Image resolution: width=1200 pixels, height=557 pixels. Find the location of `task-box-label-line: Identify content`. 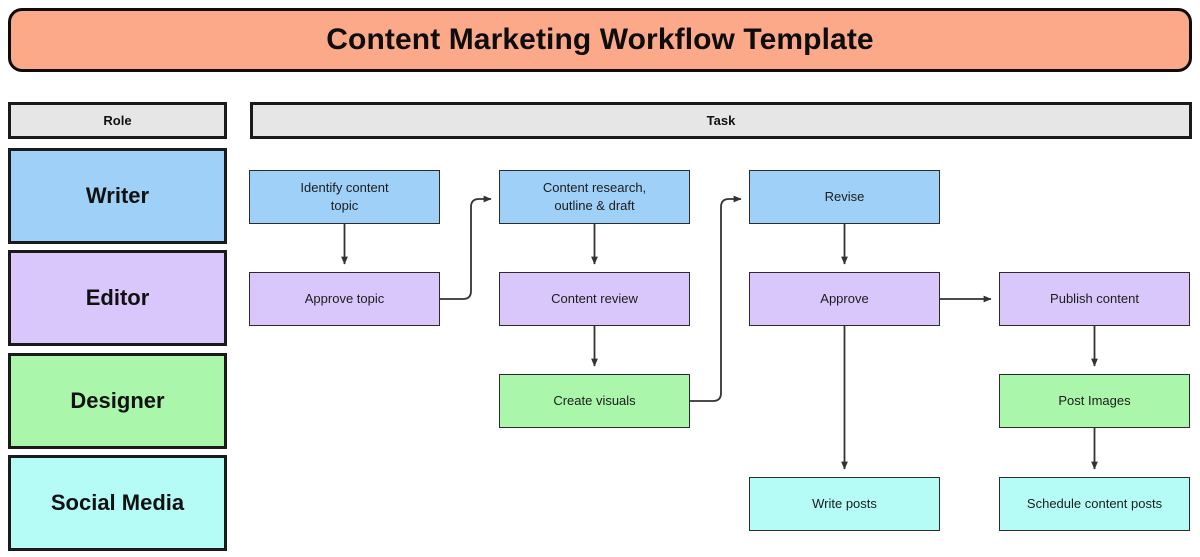

task-box-label-line: Identify content is located at coordinates (344, 188).